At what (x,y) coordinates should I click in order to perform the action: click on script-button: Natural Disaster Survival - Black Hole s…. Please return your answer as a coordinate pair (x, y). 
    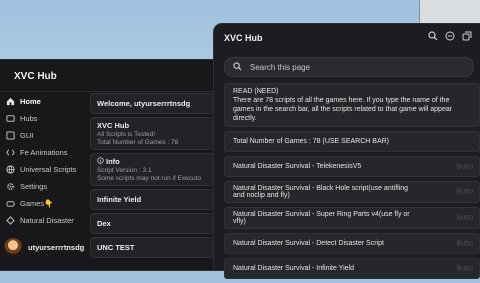
    Looking at the image, I should click on (352, 192).